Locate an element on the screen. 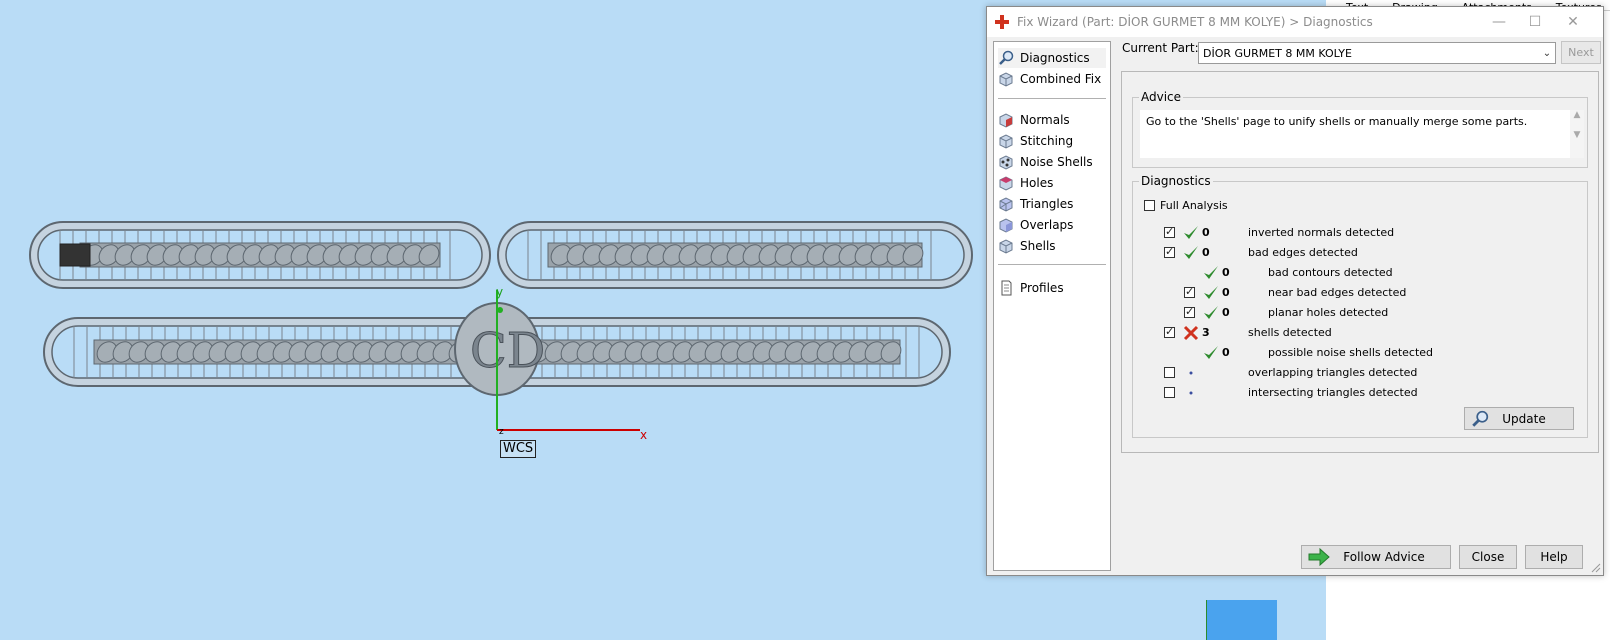 The image size is (1610, 640). overlaps-cube-icon is located at coordinates (1006, 225).